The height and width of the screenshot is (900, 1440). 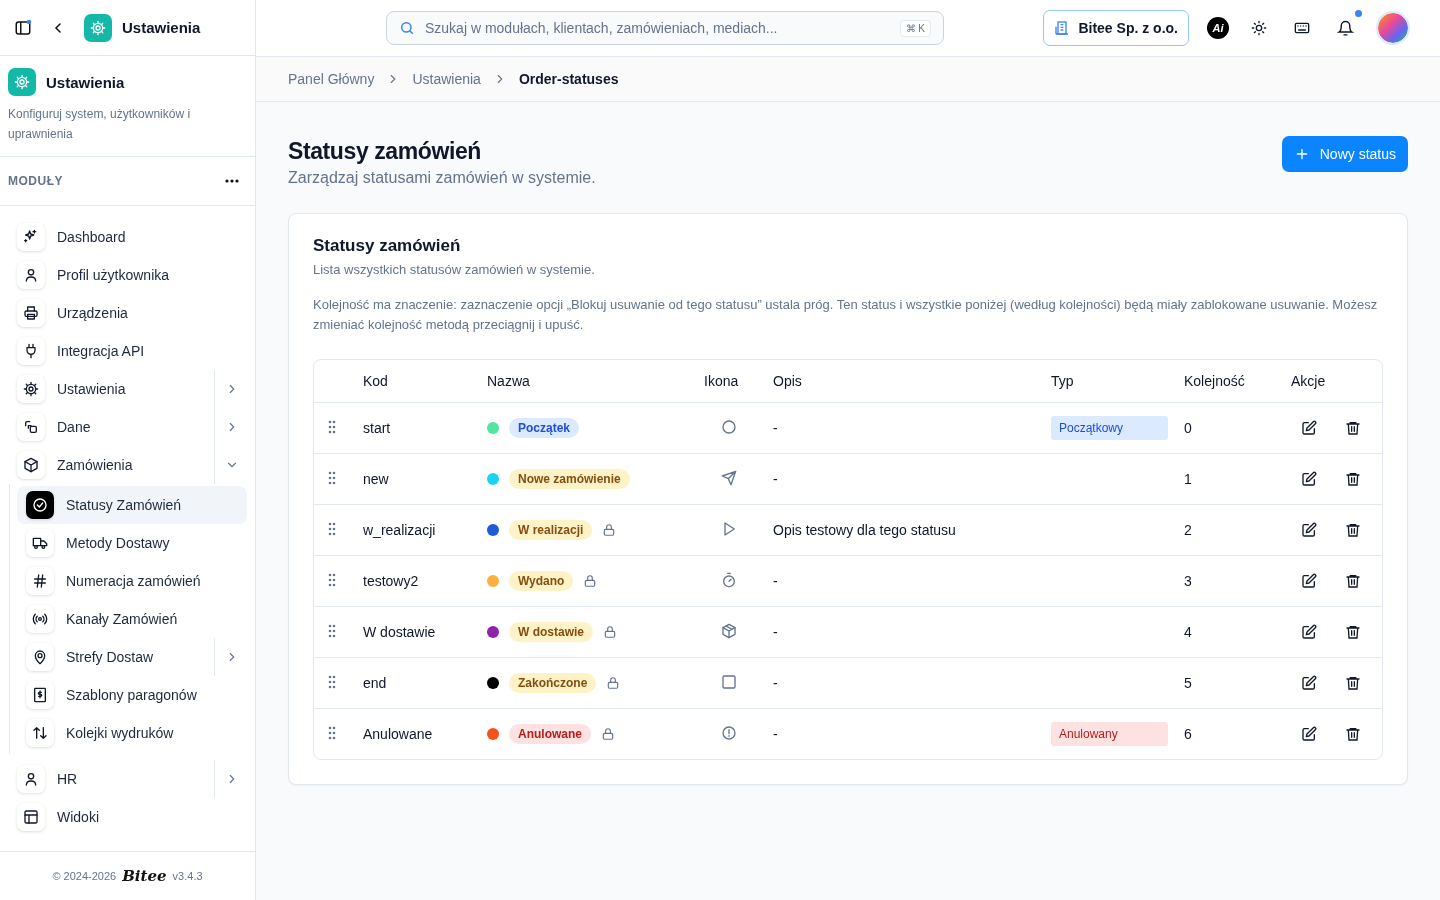 What do you see at coordinates (1188, 428) in the screenshot?
I see `table-cell: 0` at bounding box center [1188, 428].